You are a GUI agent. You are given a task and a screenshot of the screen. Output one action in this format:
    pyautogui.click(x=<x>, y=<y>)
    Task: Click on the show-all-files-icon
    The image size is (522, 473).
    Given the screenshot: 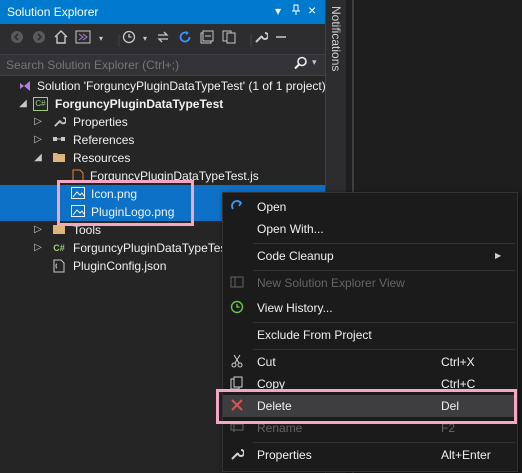 What is the action you would take?
    pyautogui.click(x=229, y=39)
    